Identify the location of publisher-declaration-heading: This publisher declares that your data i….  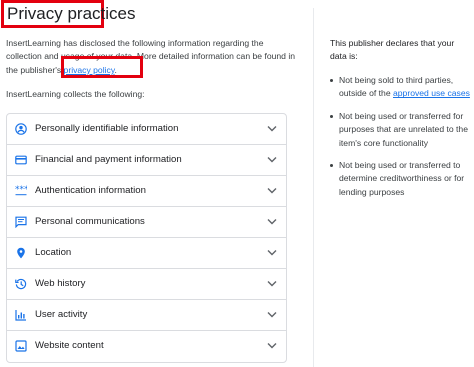
(392, 50).